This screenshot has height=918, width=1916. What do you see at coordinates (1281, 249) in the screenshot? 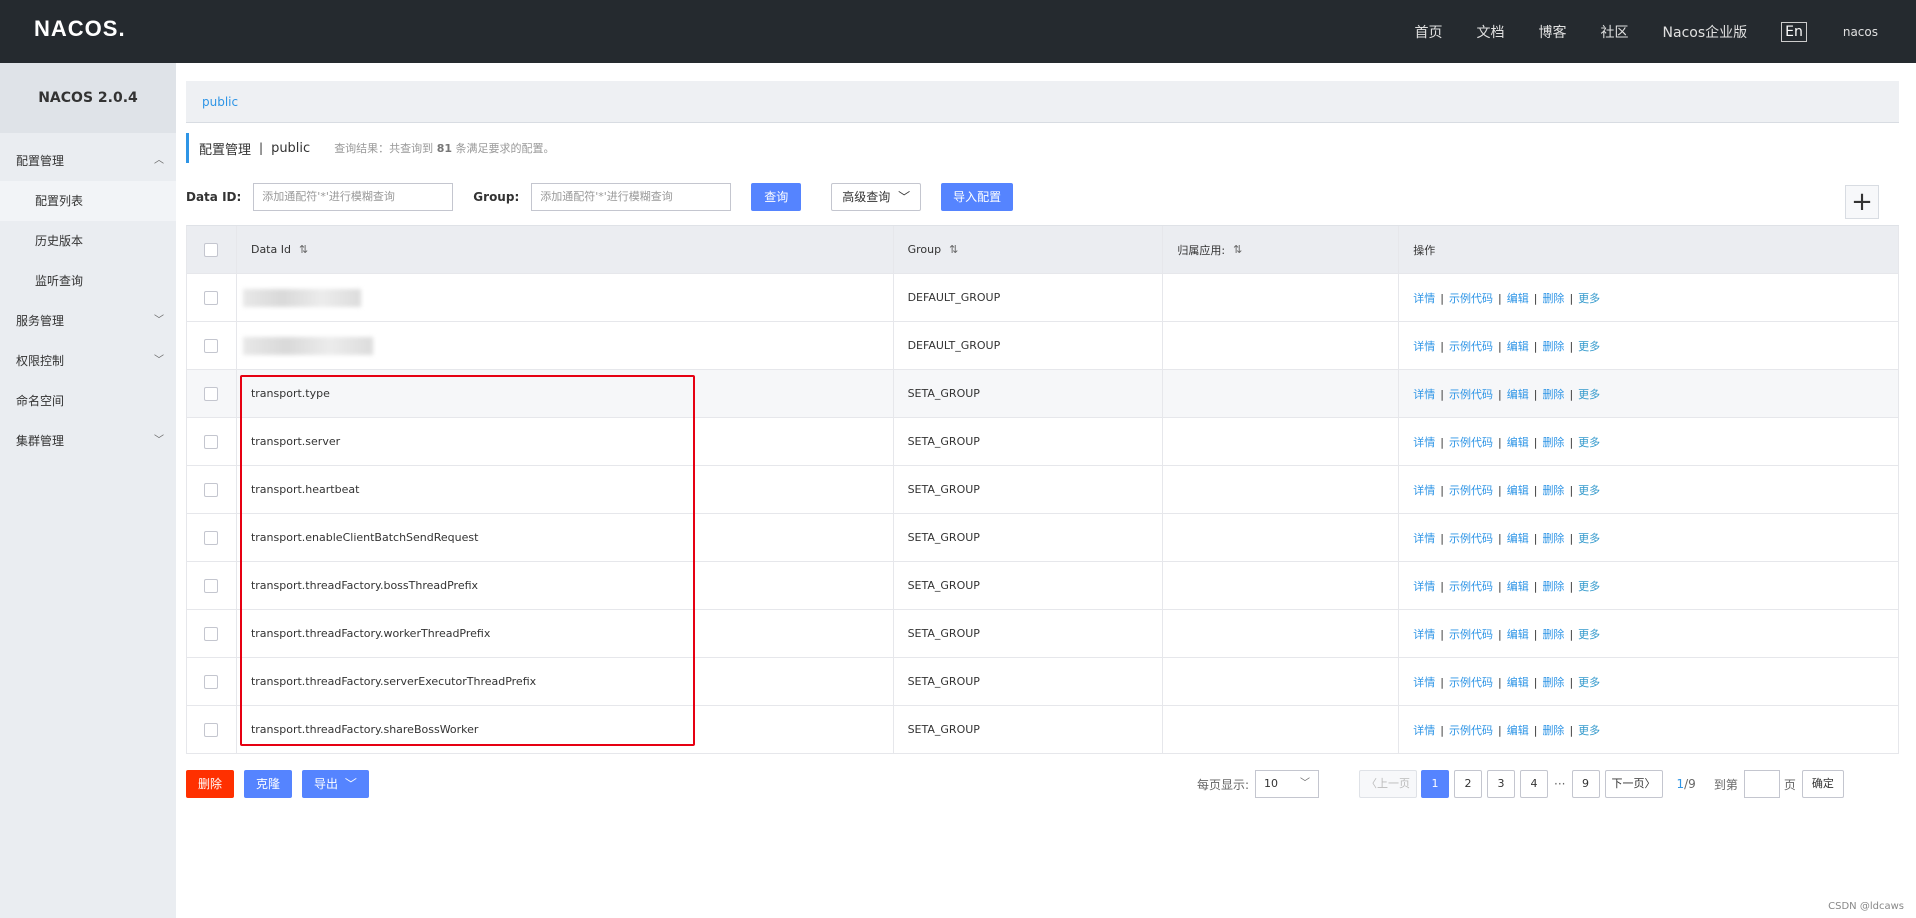
I see `header-app: 归属应用: ⇅` at bounding box center [1281, 249].